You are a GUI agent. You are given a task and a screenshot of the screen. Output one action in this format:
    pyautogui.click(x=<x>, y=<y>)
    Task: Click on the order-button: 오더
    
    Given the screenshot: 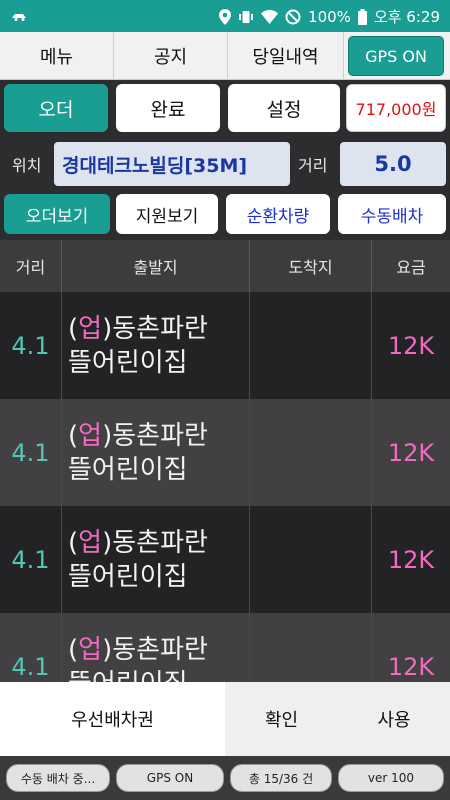 What is the action you would take?
    pyautogui.click(x=56, y=108)
    